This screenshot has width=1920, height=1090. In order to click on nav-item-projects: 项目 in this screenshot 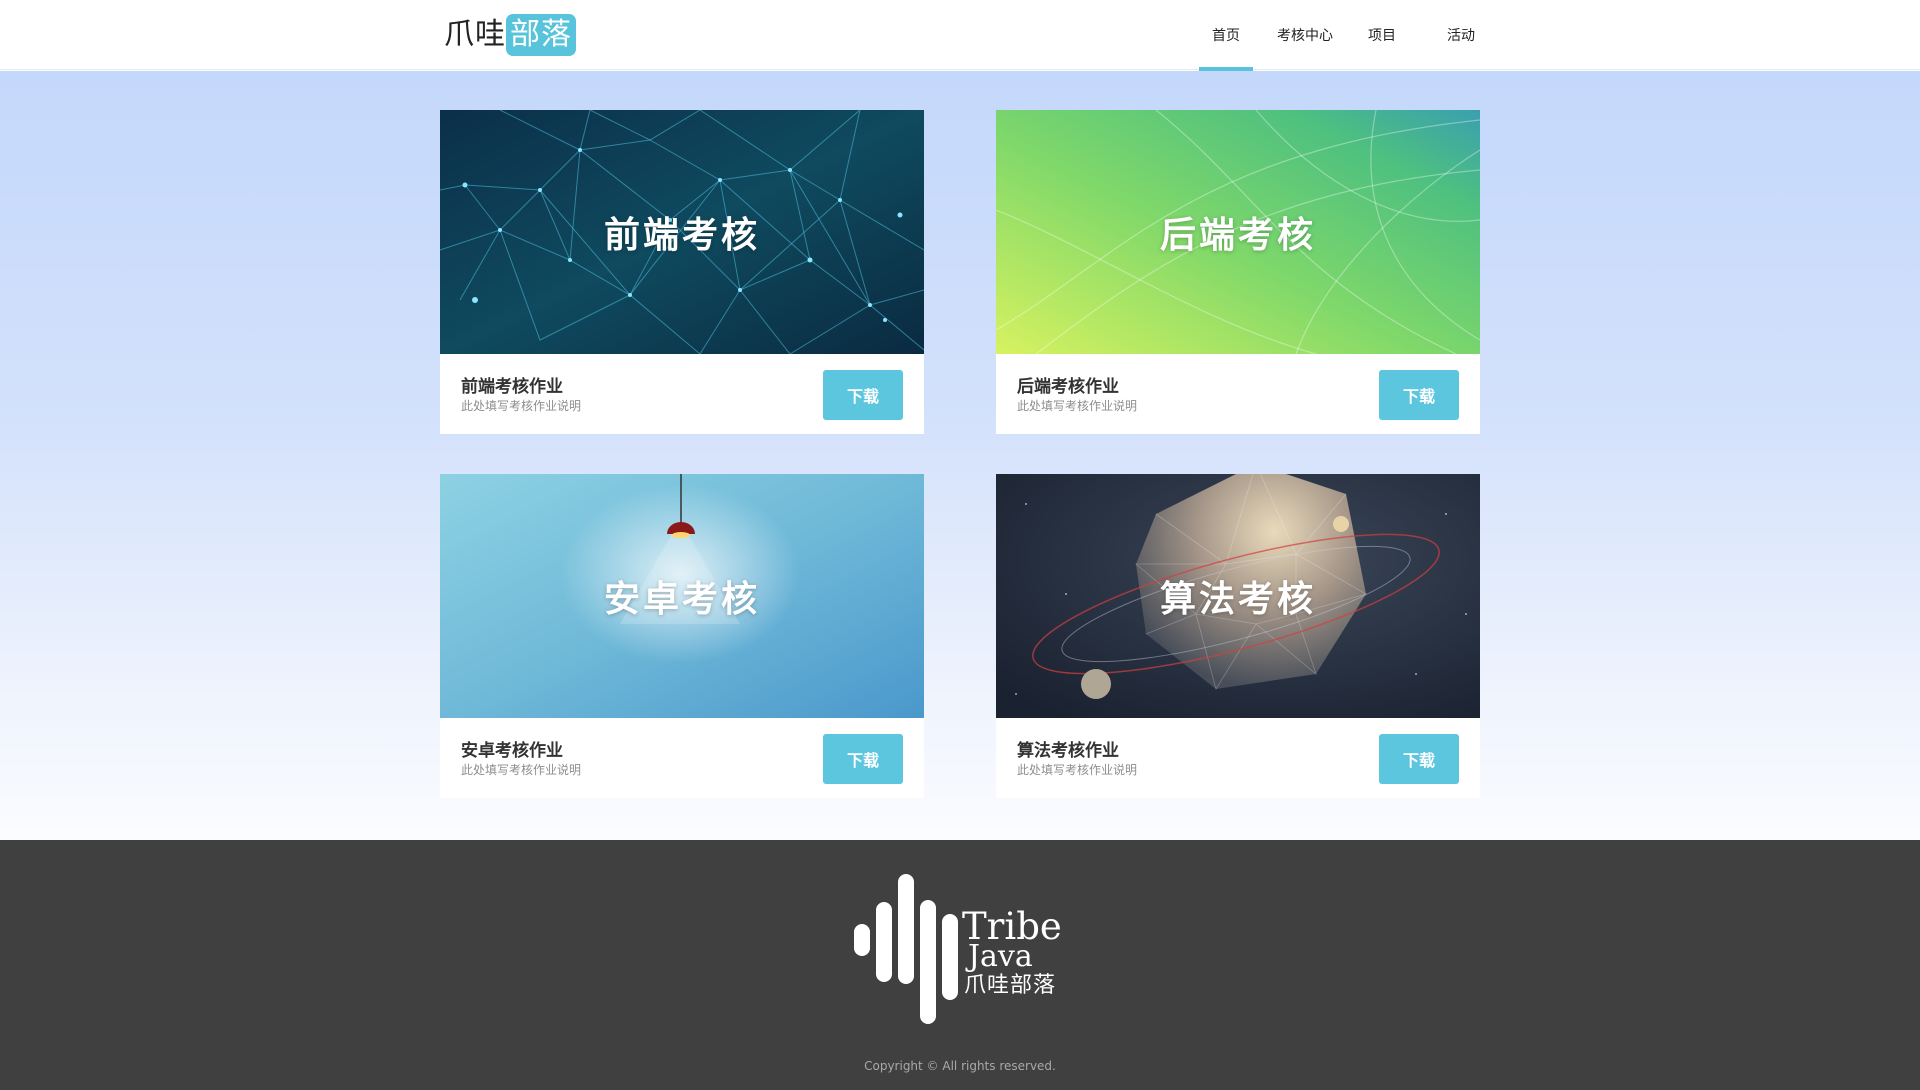, I will do `click(1382, 35)`.